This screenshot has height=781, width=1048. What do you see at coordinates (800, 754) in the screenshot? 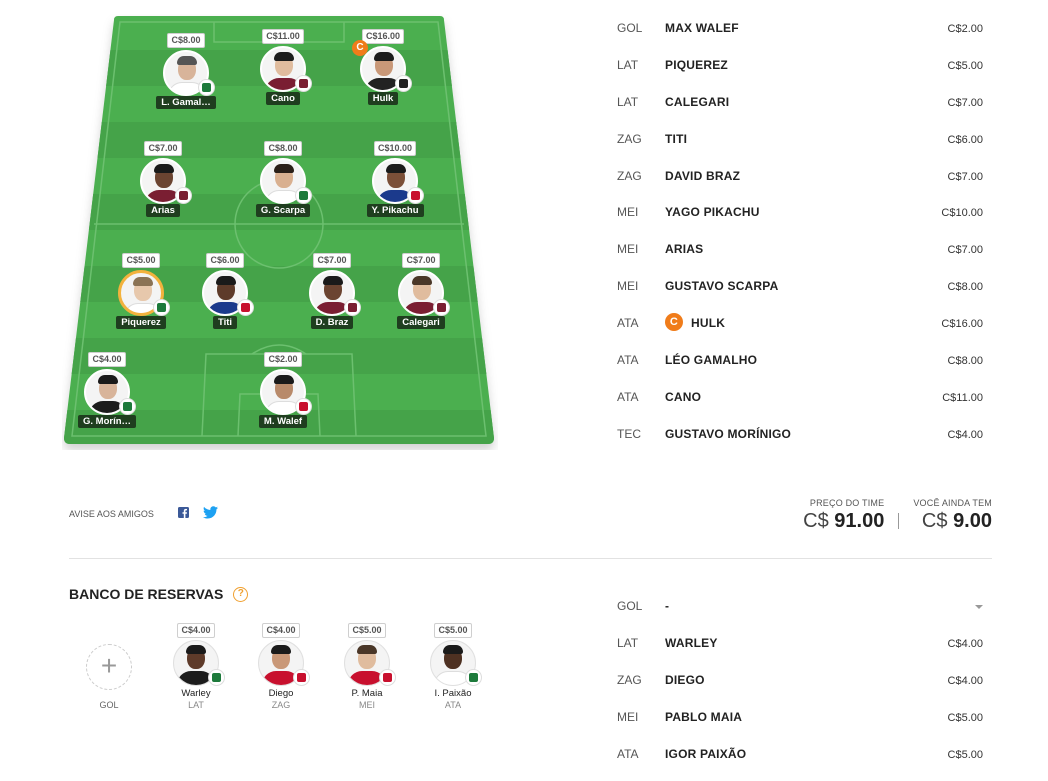
I see `reserve-row: ATA IGOR PAIXÃO C$5.00` at bounding box center [800, 754].